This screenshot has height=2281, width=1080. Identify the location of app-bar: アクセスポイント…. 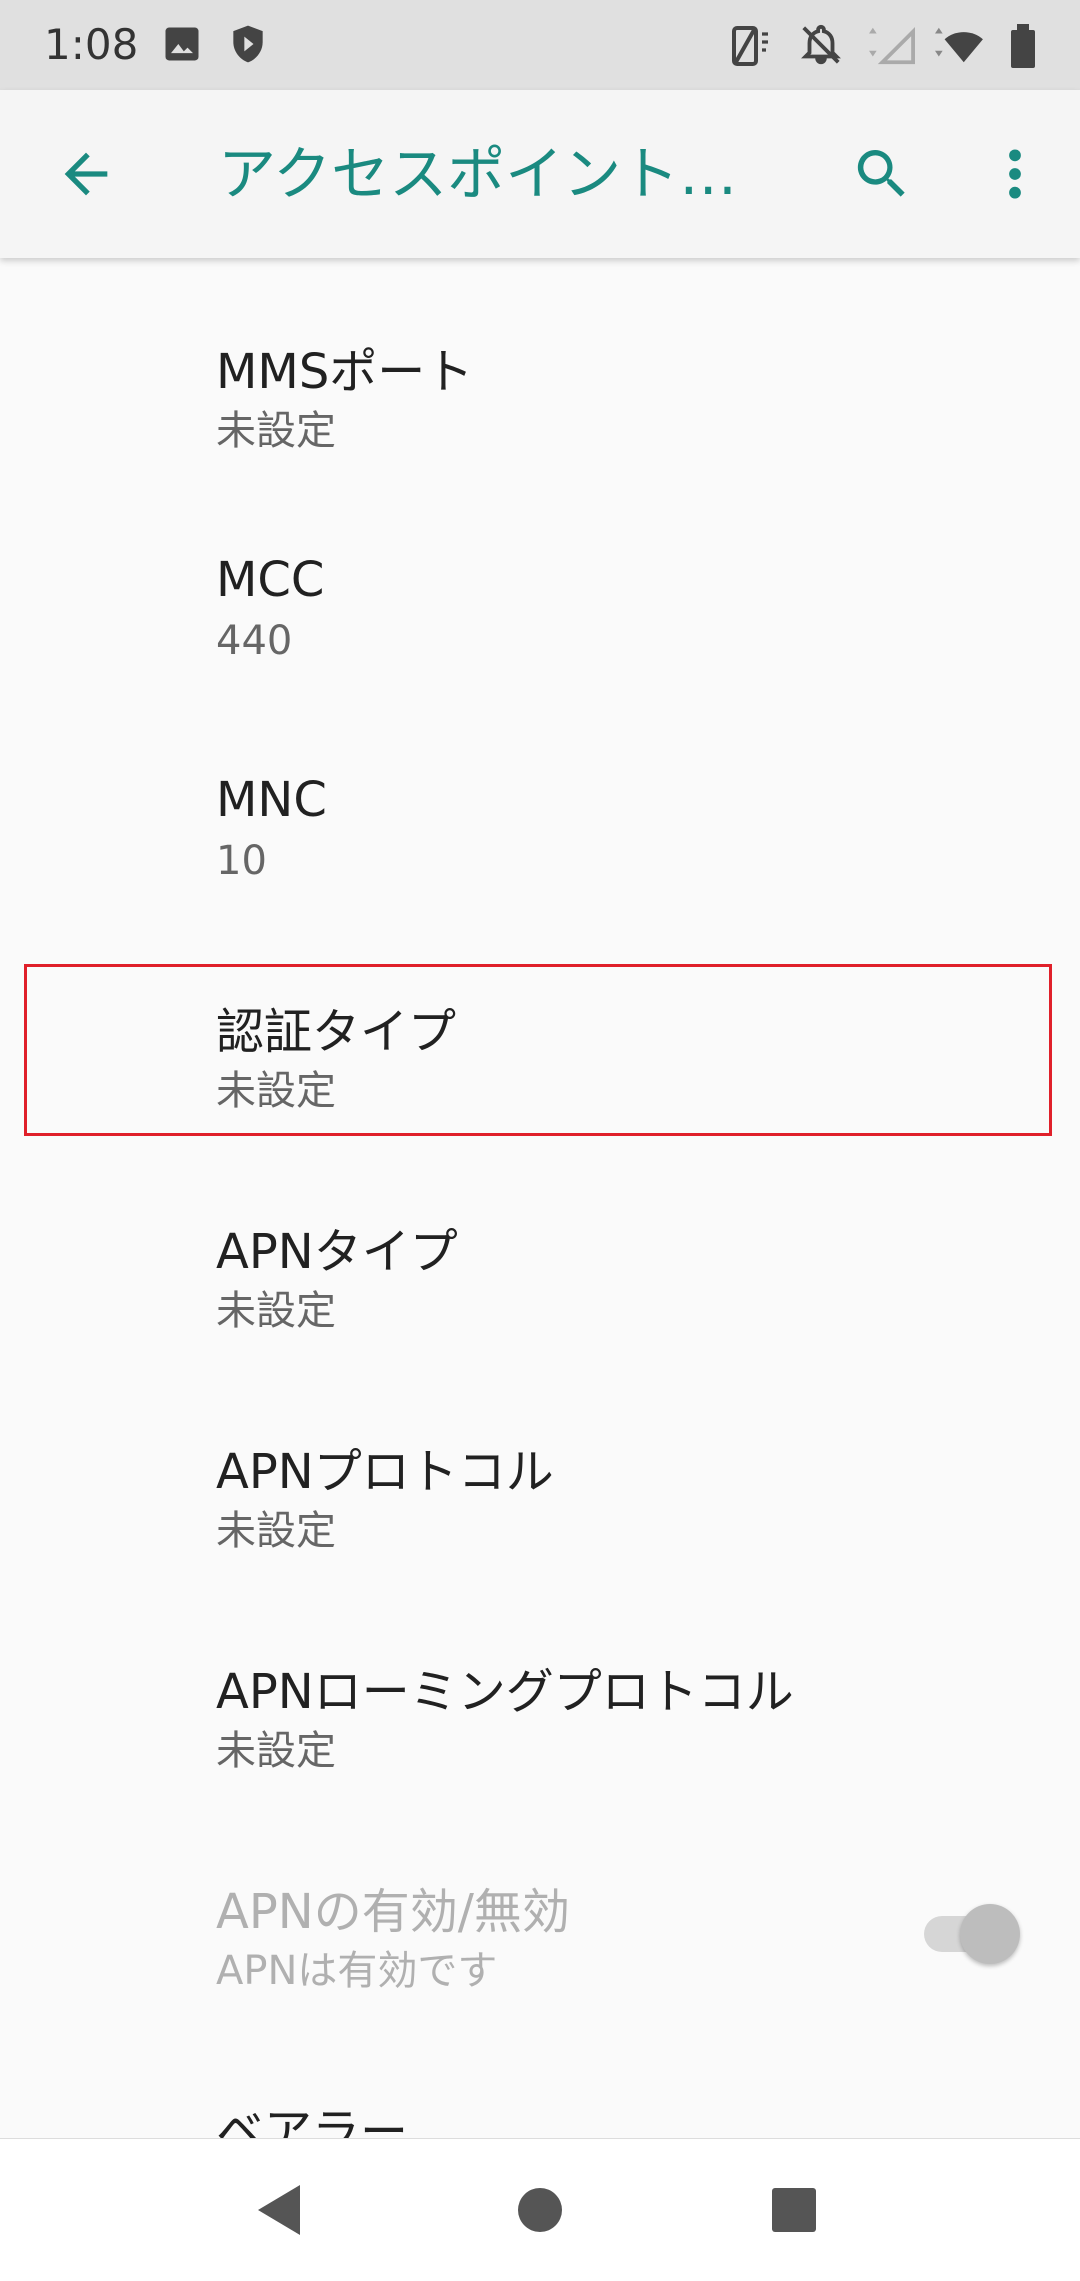
(540, 174).